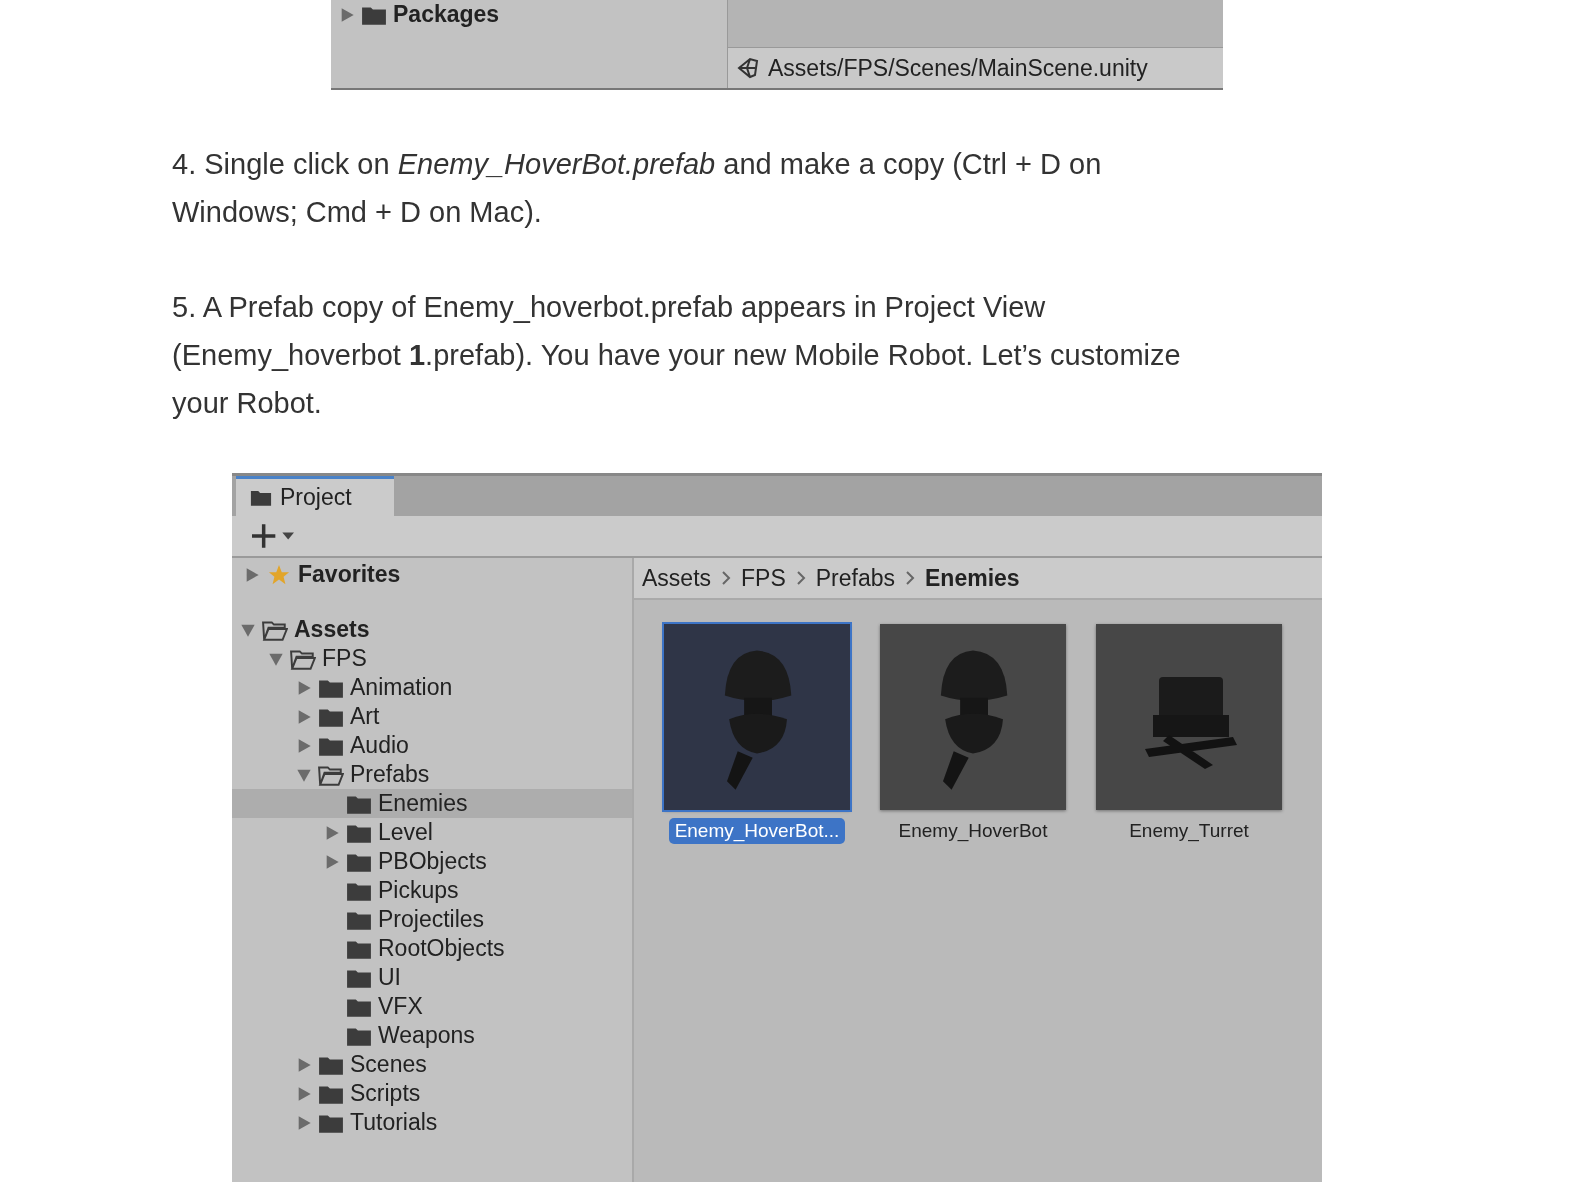 This screenshot has width=1572, height=1182. I want to click on breadcrumb-link: Enemies, so click(972, 578).